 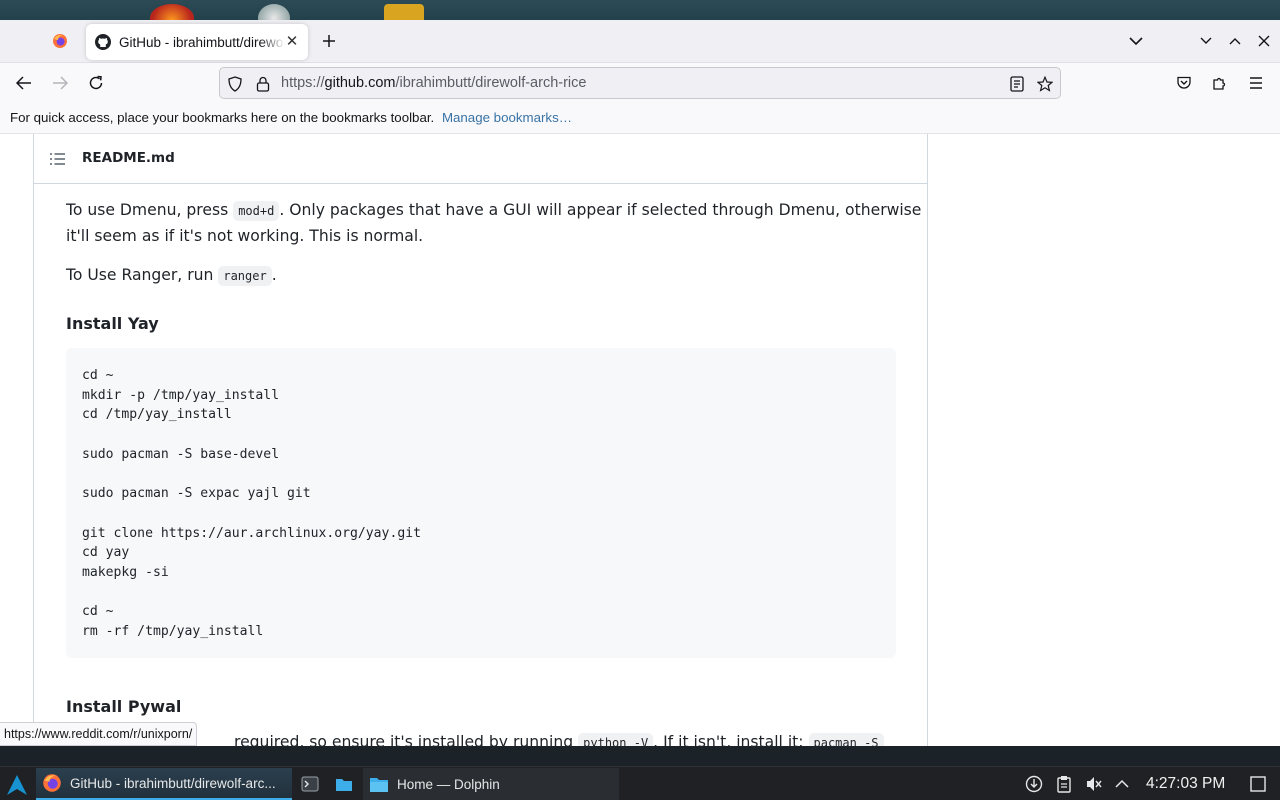 I want to click on url-host: github.com, so click(x=360, y=83).